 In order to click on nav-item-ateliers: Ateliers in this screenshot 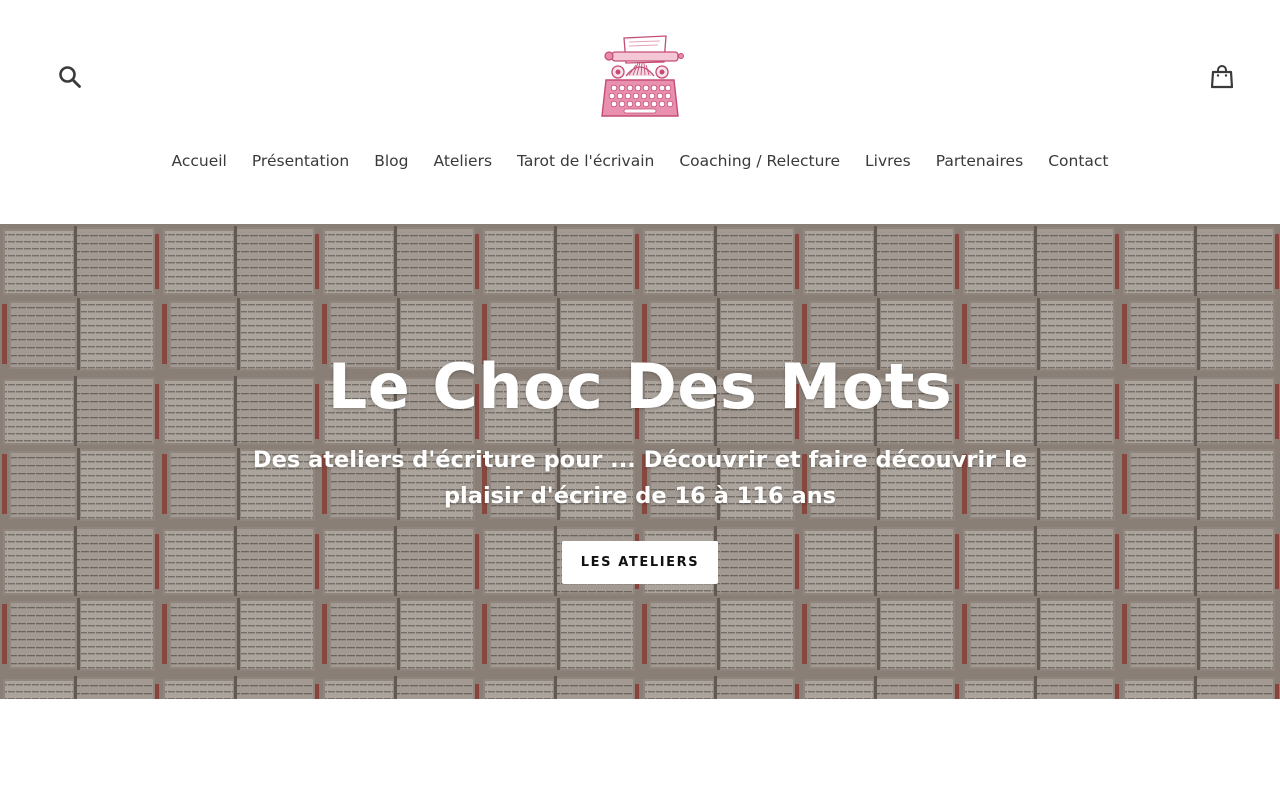, I will do `click(463, 161)`.